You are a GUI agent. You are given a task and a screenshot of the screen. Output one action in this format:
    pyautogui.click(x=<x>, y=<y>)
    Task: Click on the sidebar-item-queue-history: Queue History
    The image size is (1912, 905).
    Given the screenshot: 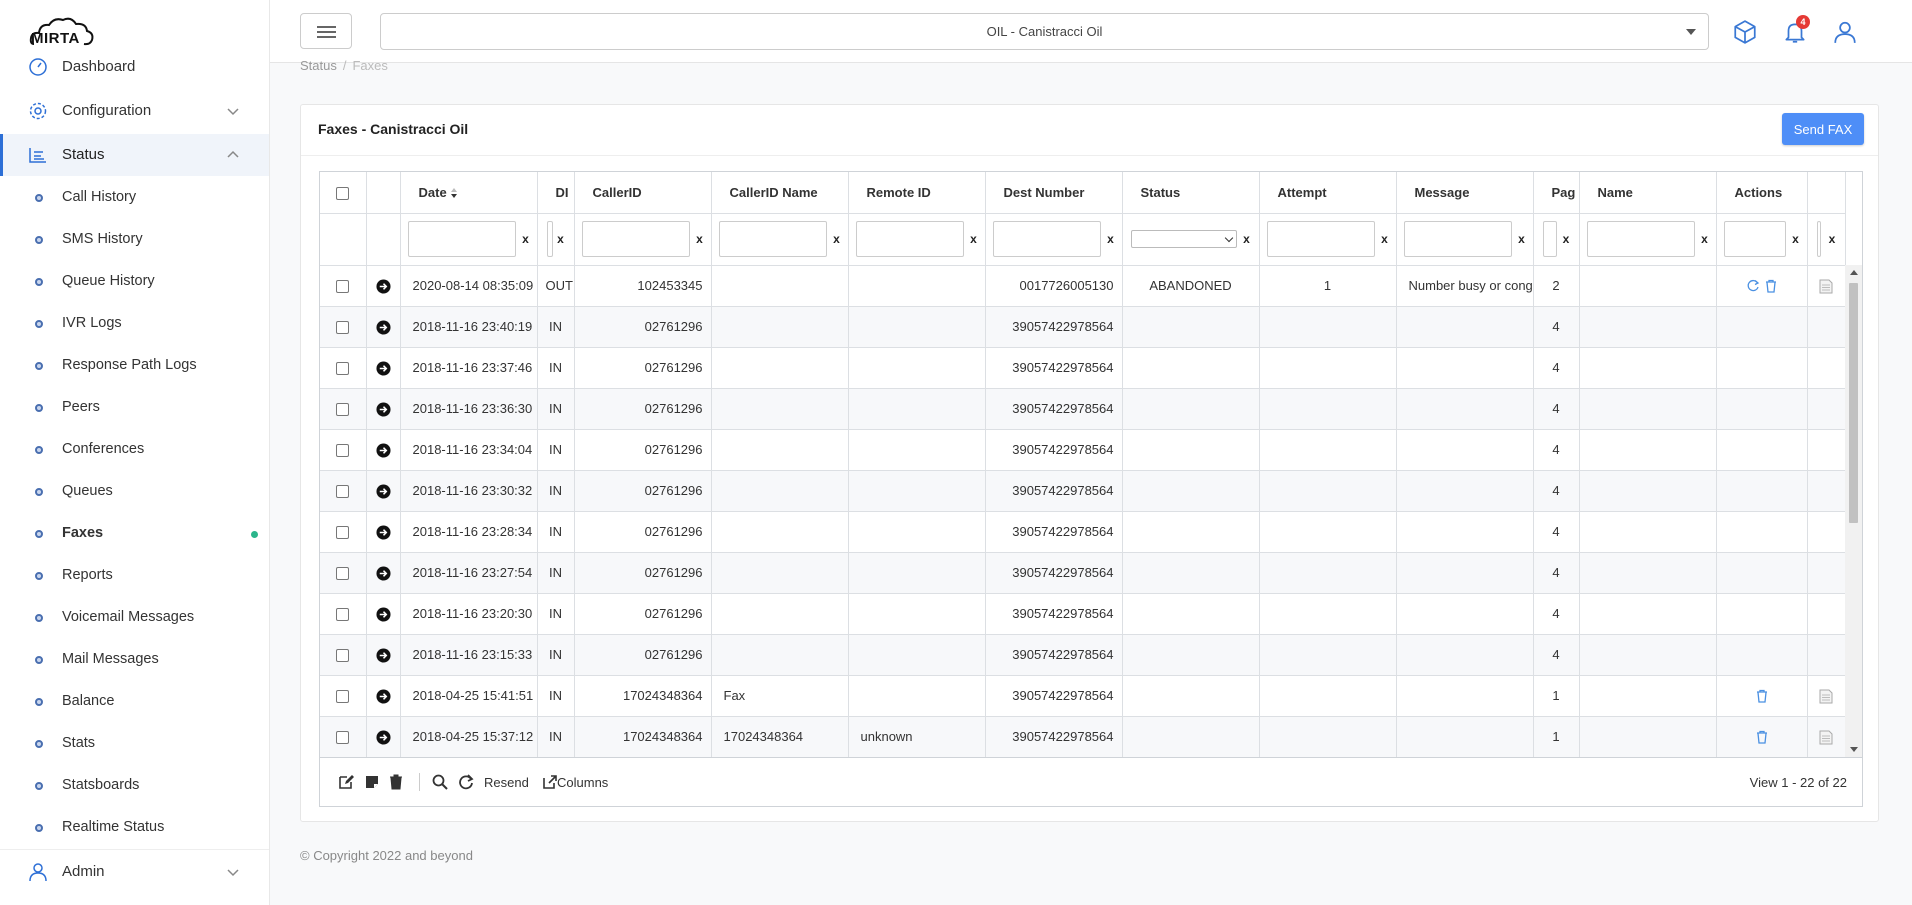 What is the action you would take?
    pyautogui.click(x=134, y=282)
    